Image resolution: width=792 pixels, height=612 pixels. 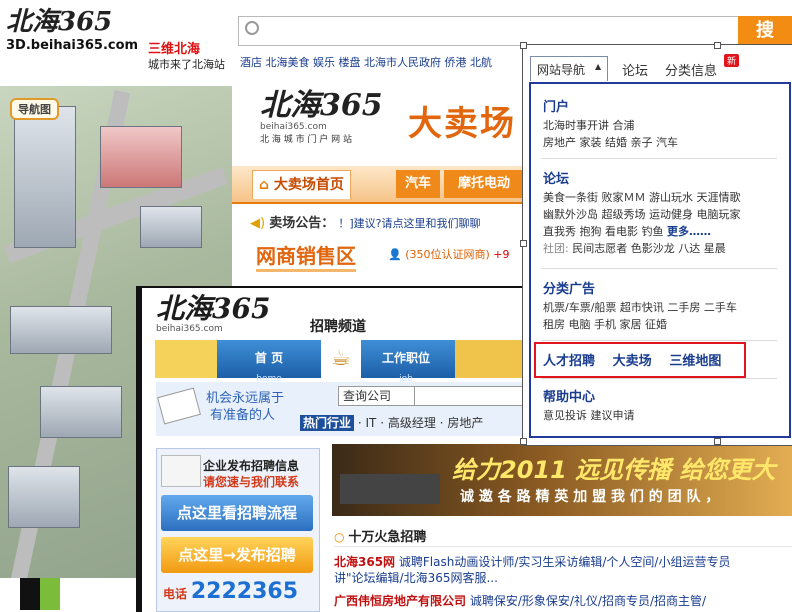 I want to click on industry-link: IT, so click(x=370, y=423).